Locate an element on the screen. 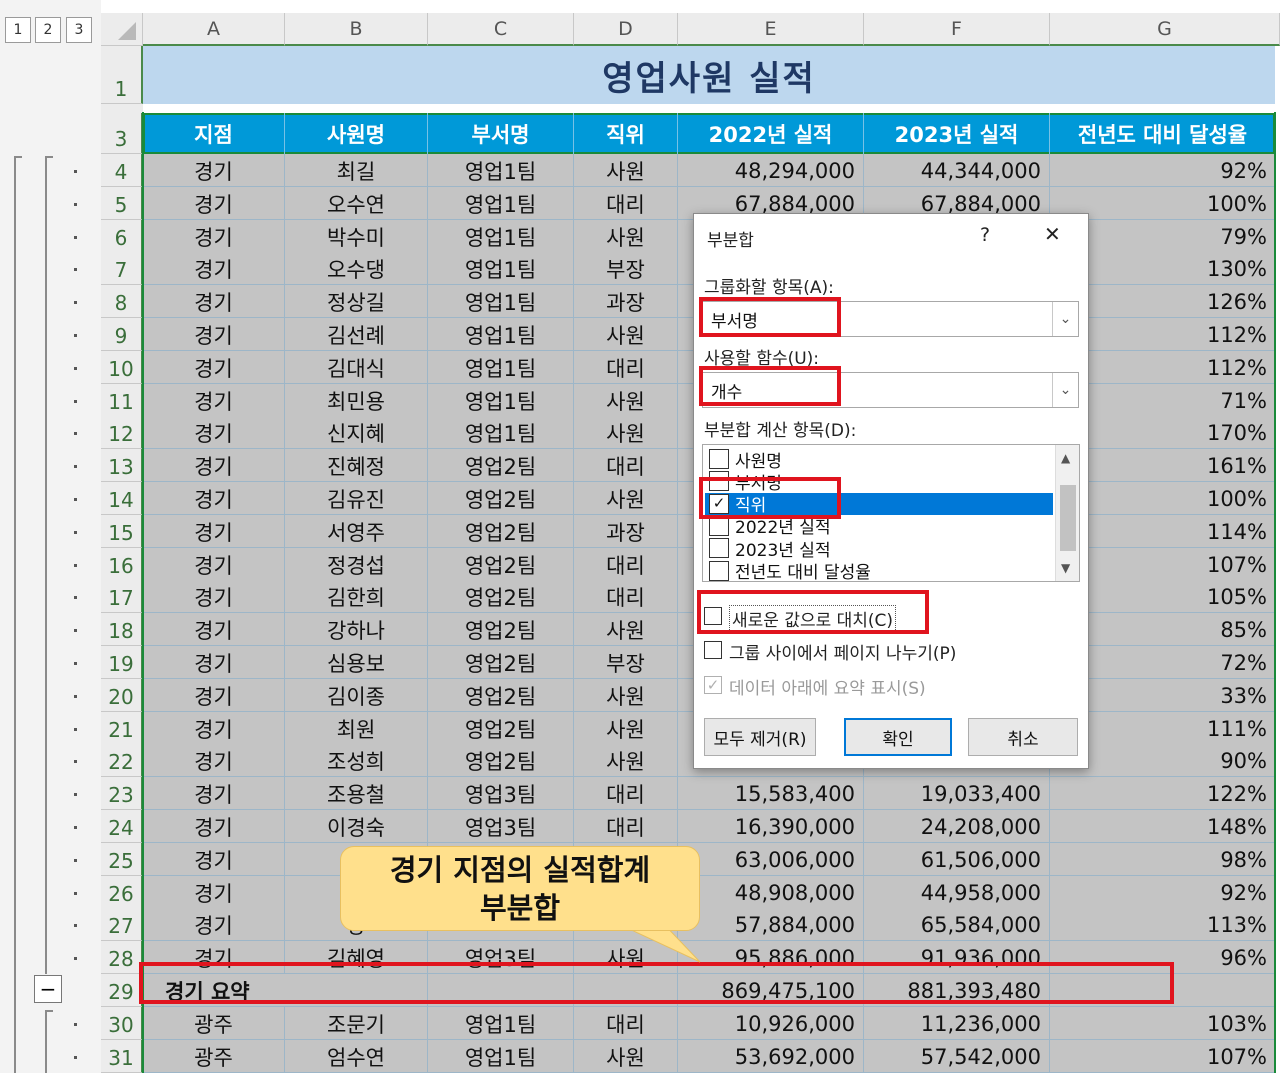 The width and height of the screenshot is (1280, 1073). cell-employee-name: 김유진 is located at coordinates (356, 498).